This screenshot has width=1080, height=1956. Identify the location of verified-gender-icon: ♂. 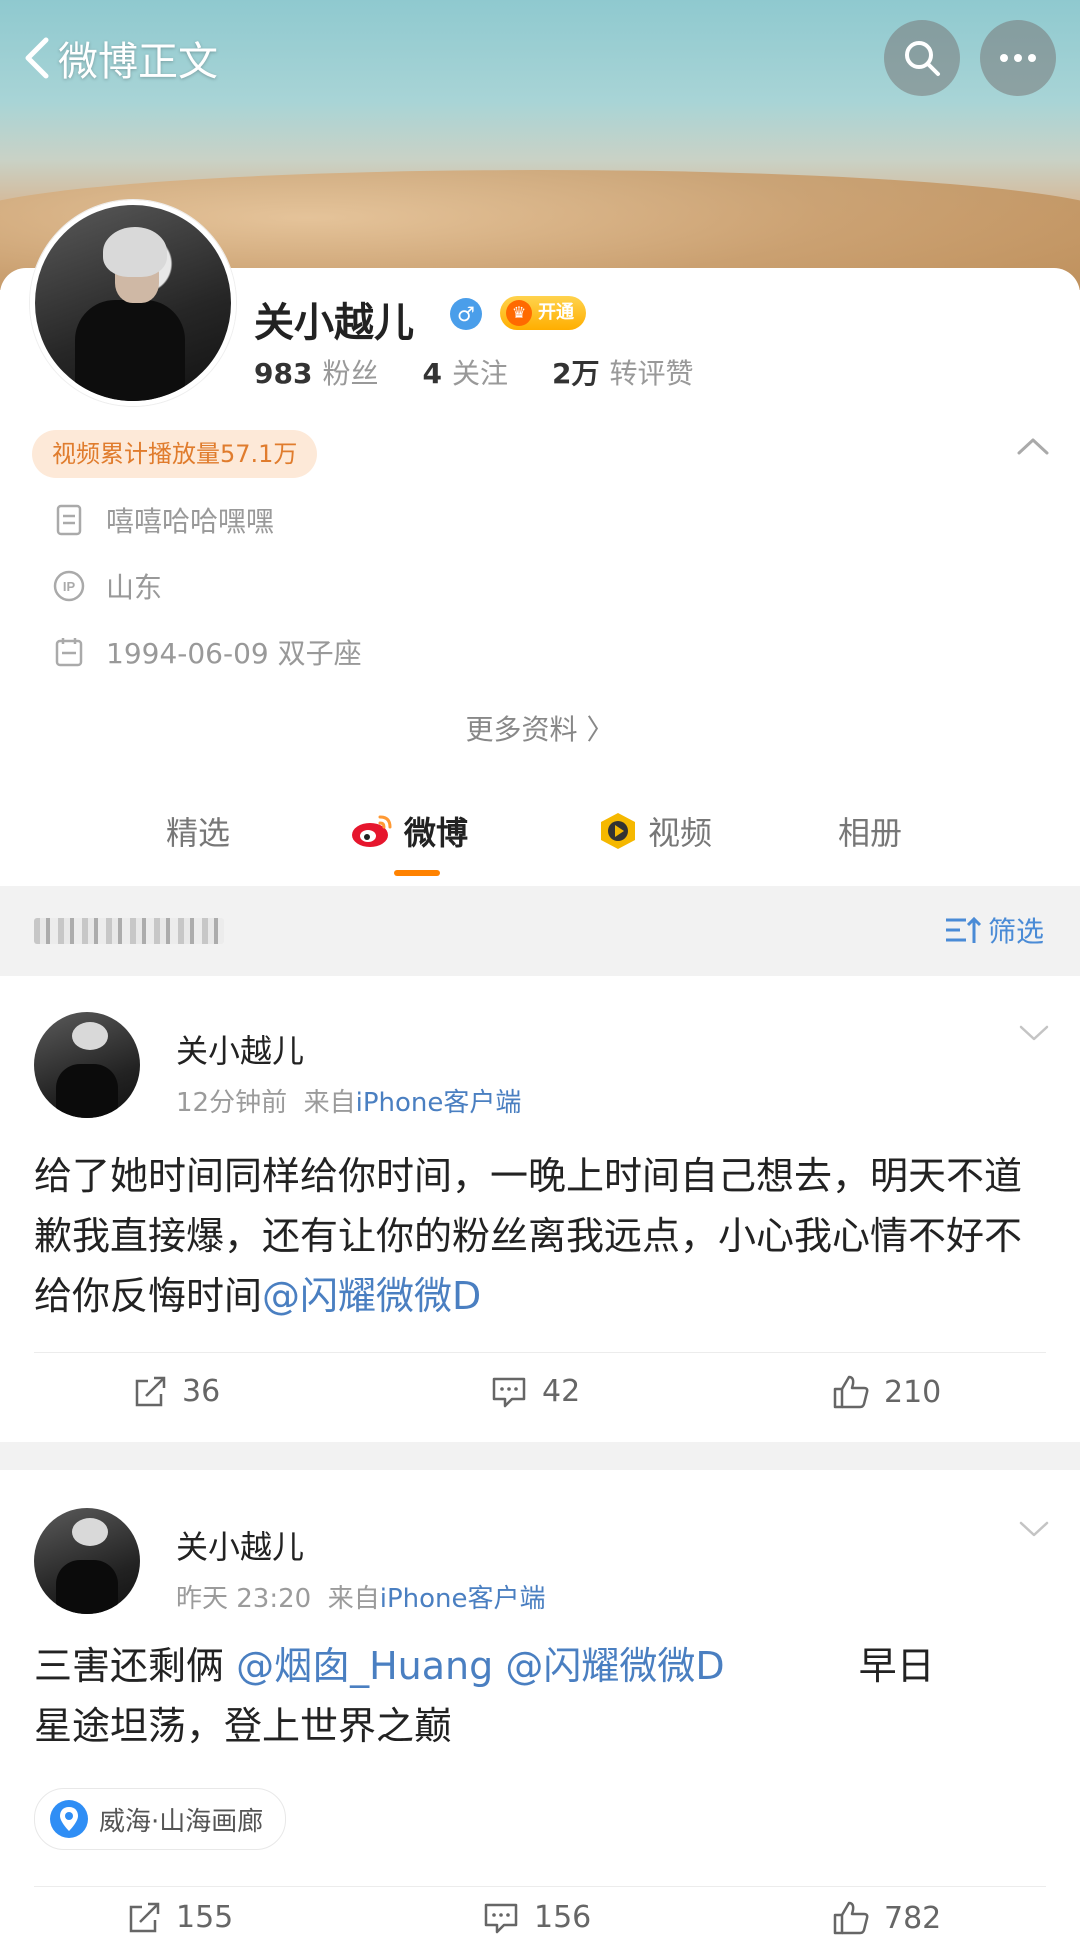
(466, 314).